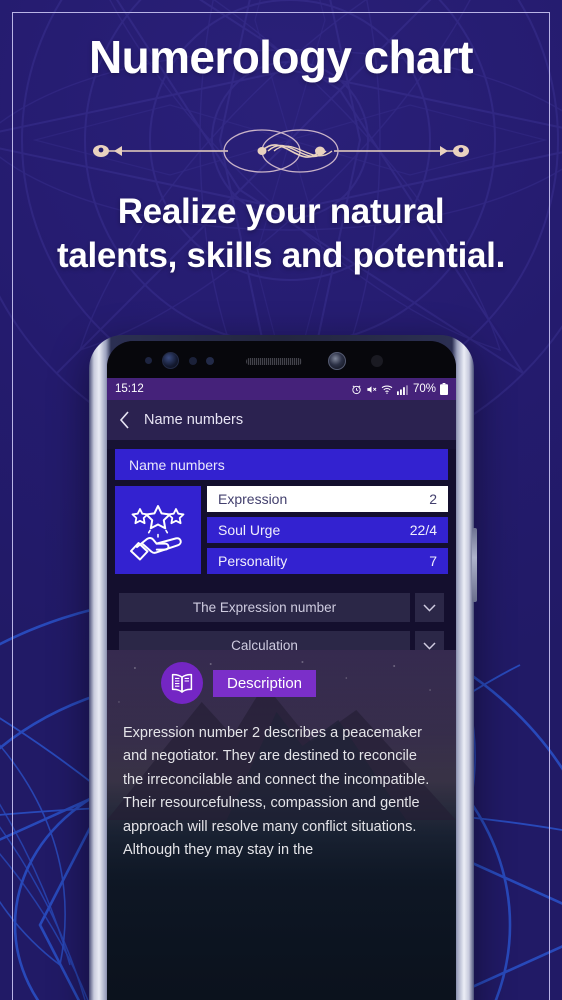 The width and height of the screenshot is (562, 1000). I want to click on section-title-bar: Name numbers, so click(281, 464).